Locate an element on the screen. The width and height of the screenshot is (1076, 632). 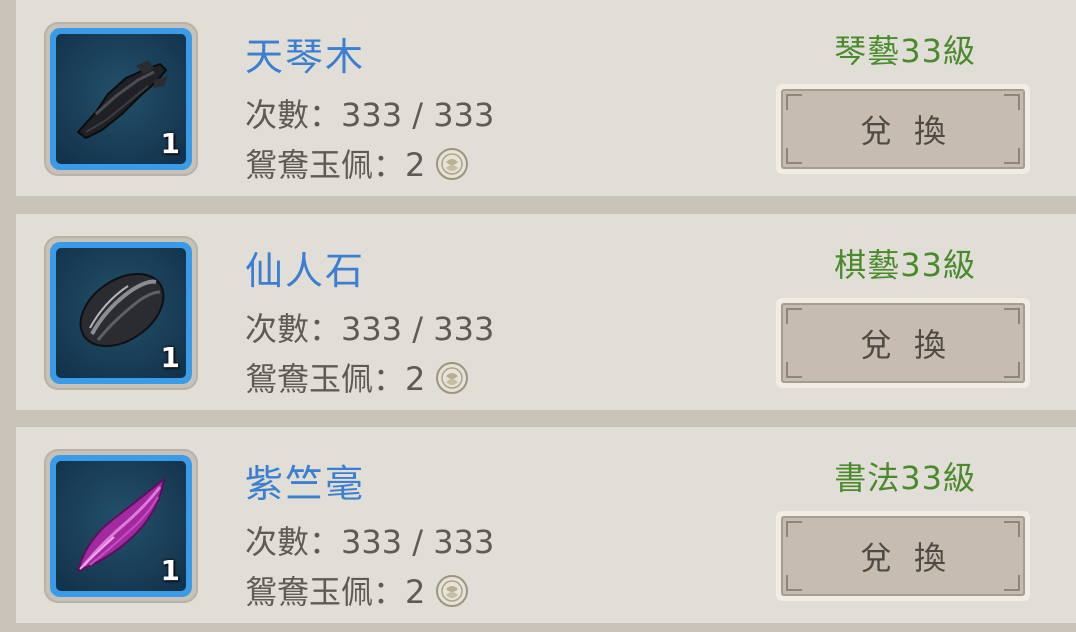
requirement-label: 棋藝33級 is located at coordinates (905, 265).